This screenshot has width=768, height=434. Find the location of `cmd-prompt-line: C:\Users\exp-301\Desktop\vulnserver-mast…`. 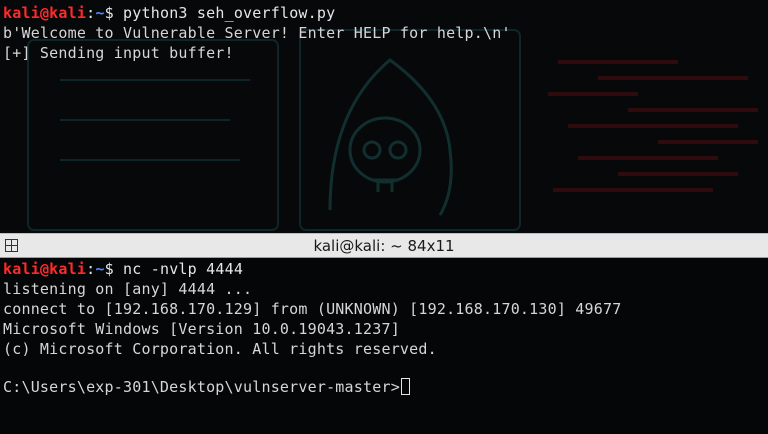

cmd-prompt-line: C:\Users\exp-301\Desktop\vulnserver-mast… is located at coordinates (206, 387).